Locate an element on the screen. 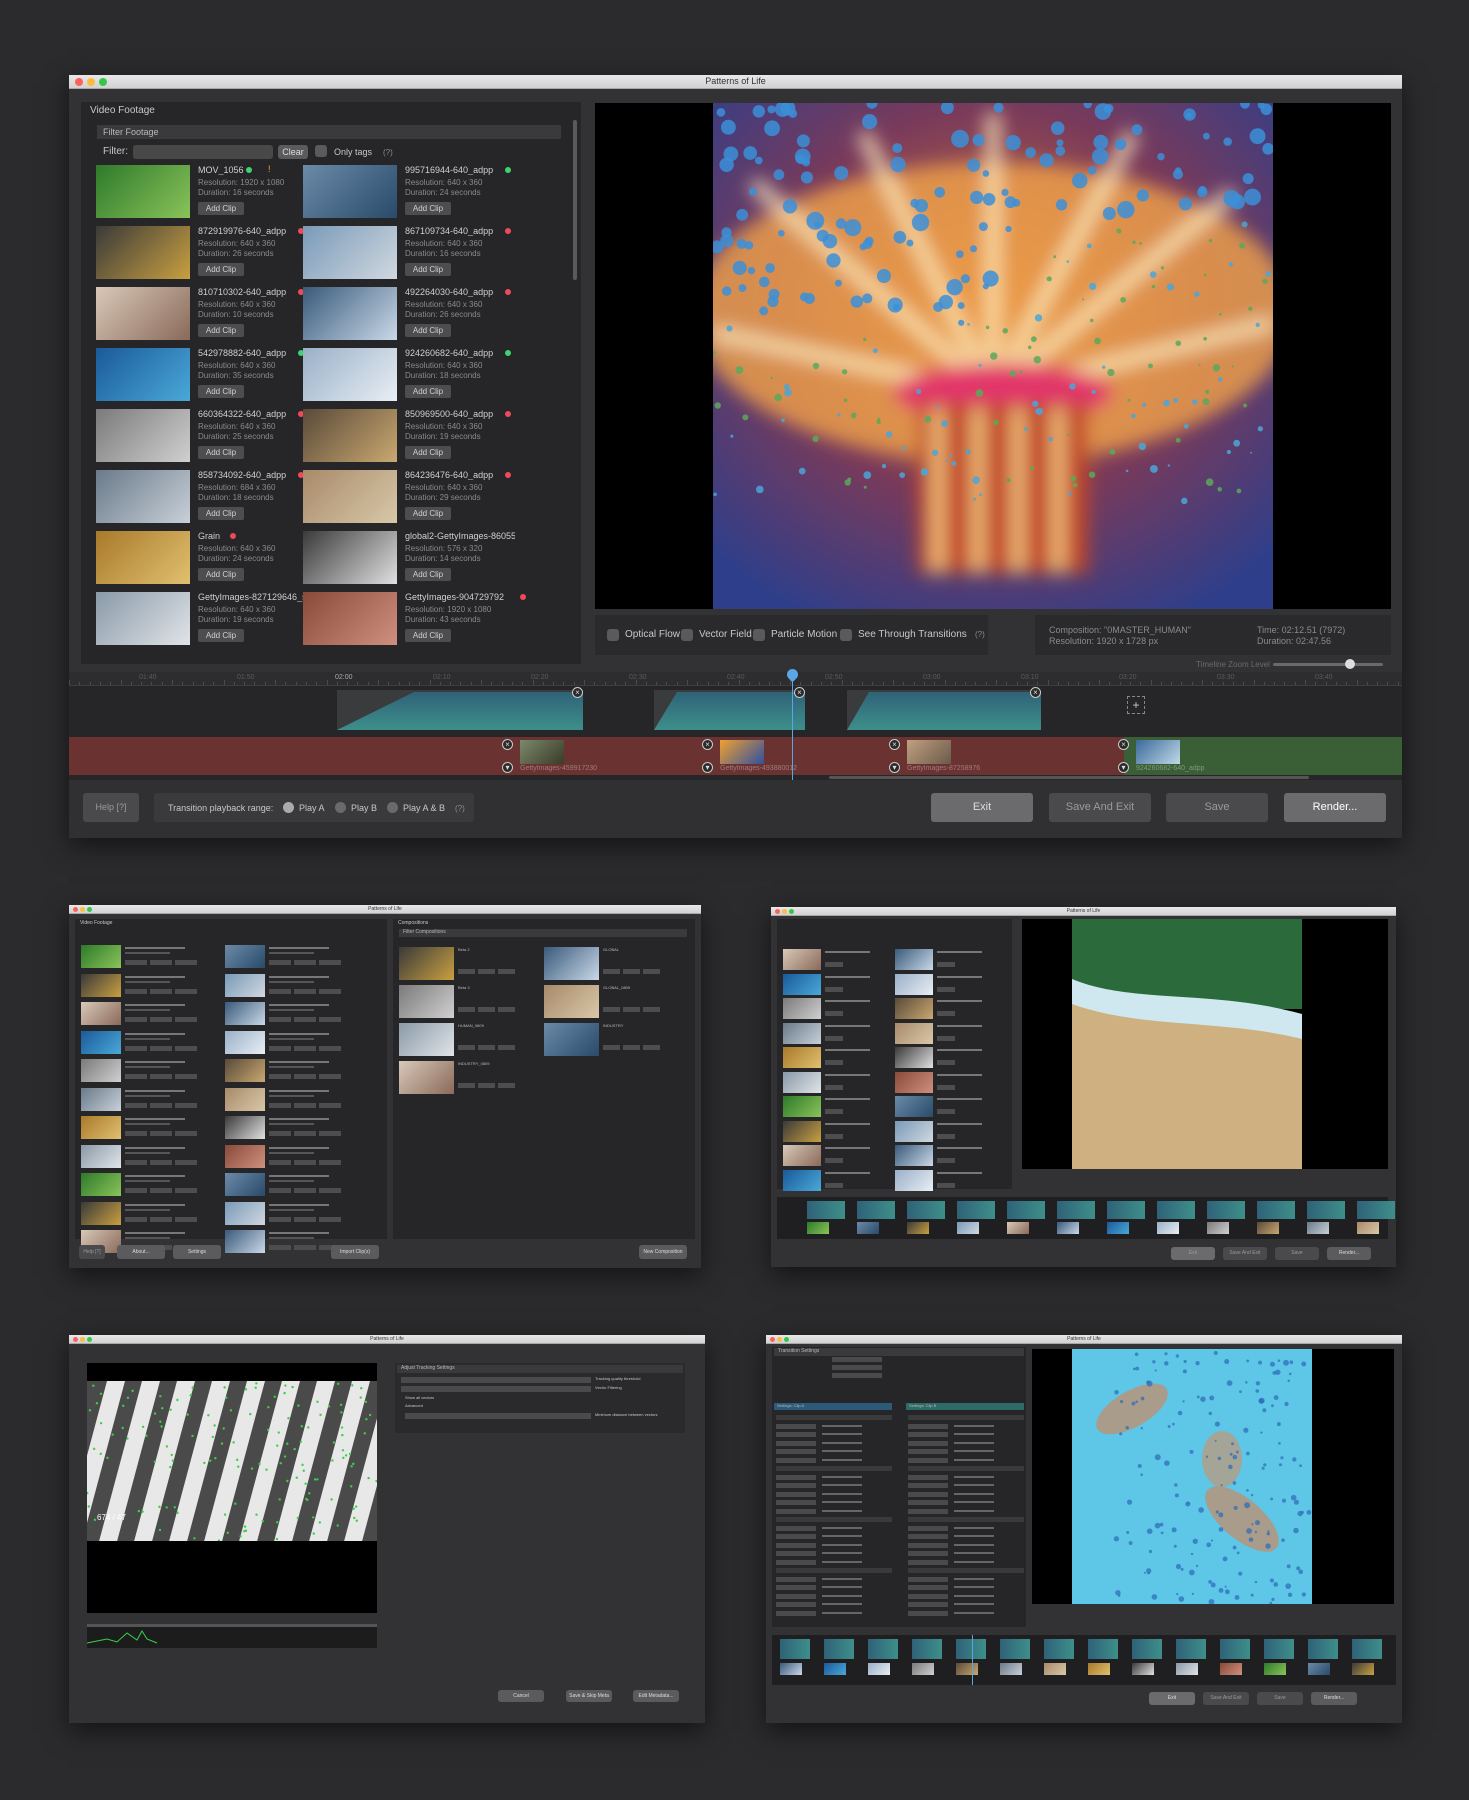 The image size is (1469, 1800). timeline-scrollbar is located at coordinates (1069, 777).